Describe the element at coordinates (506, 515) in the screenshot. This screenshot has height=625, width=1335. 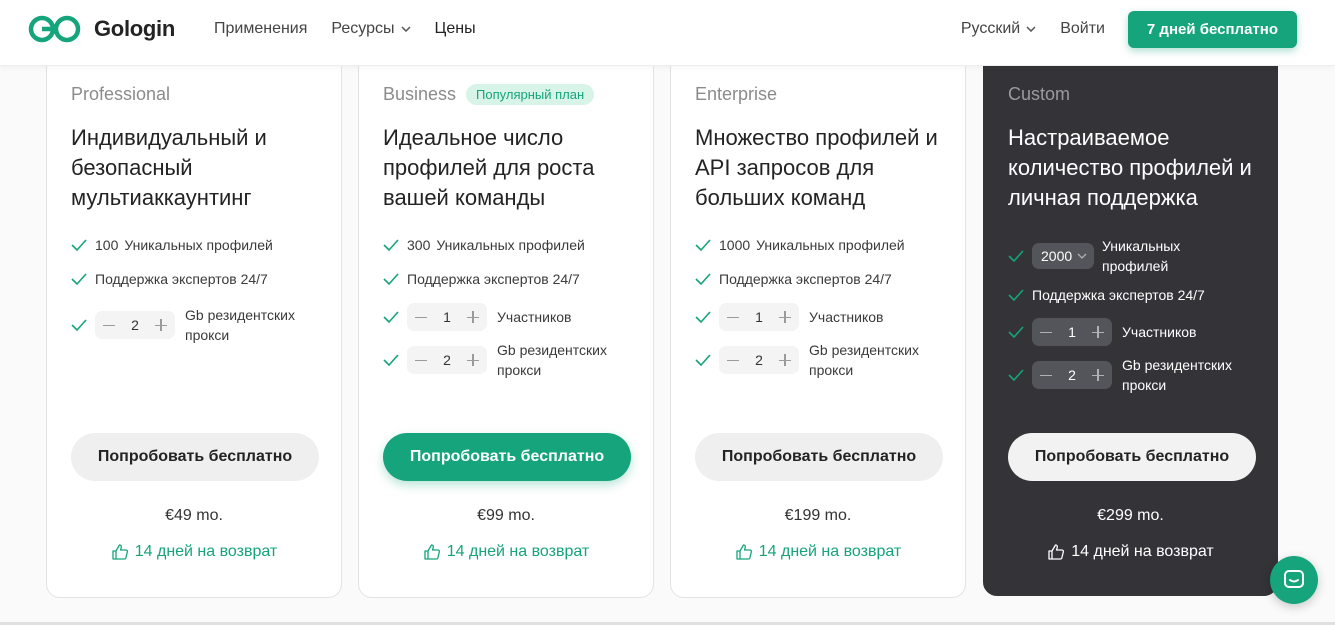
I see `price: €99 mo.` at that location.